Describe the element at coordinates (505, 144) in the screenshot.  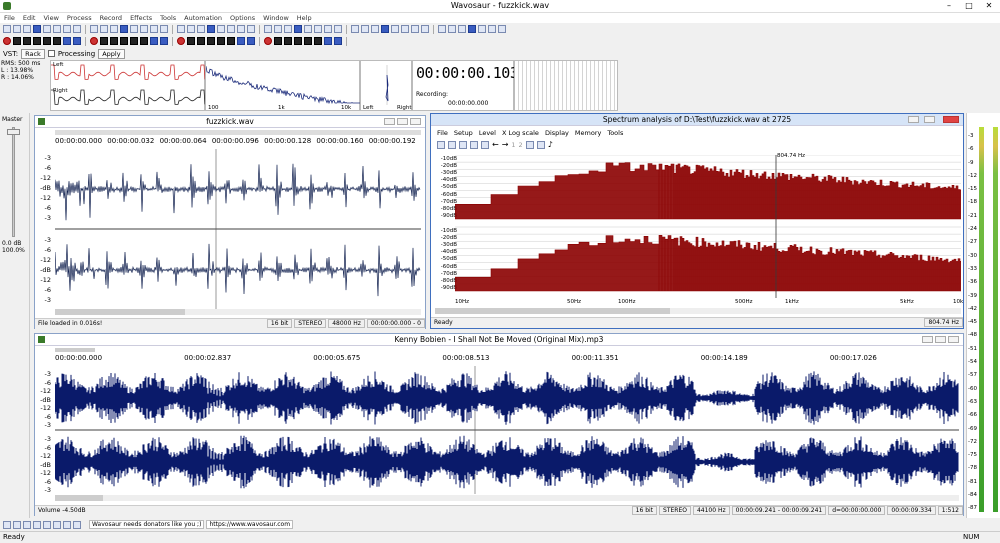
I see `spec-right-arrow-icon: →` at that location.